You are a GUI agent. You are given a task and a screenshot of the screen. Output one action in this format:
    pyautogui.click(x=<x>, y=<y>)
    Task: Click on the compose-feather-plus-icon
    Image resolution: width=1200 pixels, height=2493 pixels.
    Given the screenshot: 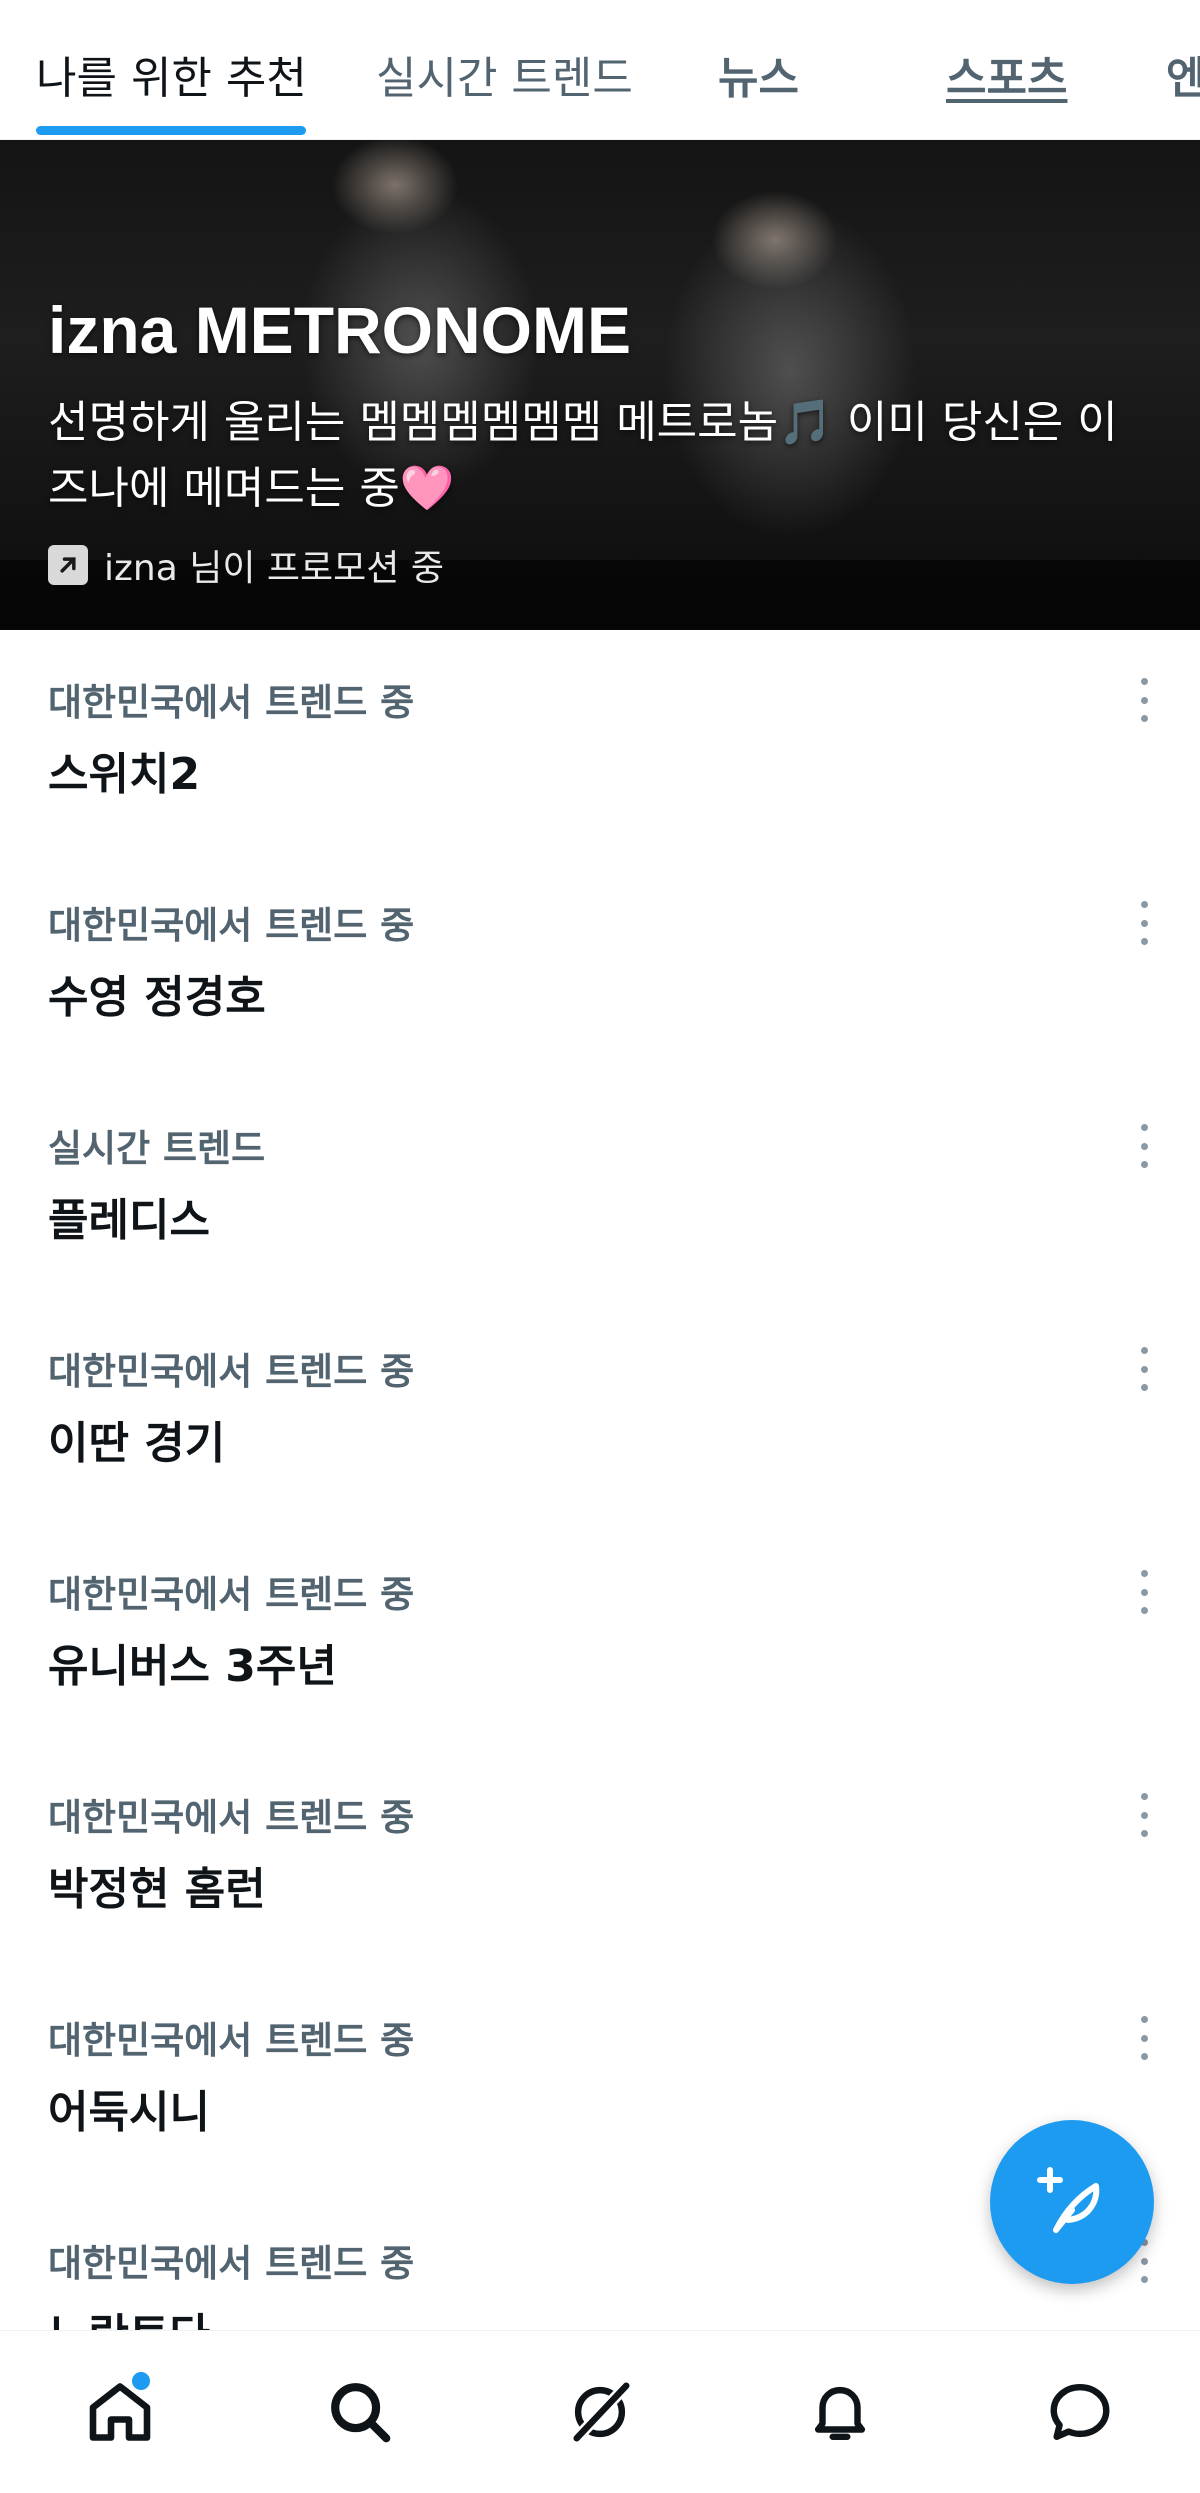 What is the action you would take?
    pyautogui.click(x=1068, y=2200)
    